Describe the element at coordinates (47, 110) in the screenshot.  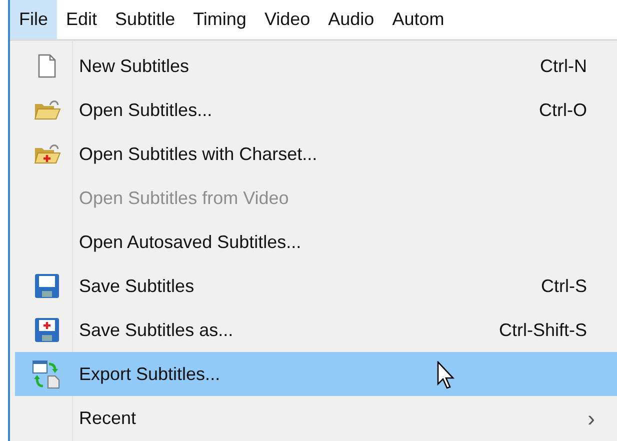
I see `folder-icon` at that location.